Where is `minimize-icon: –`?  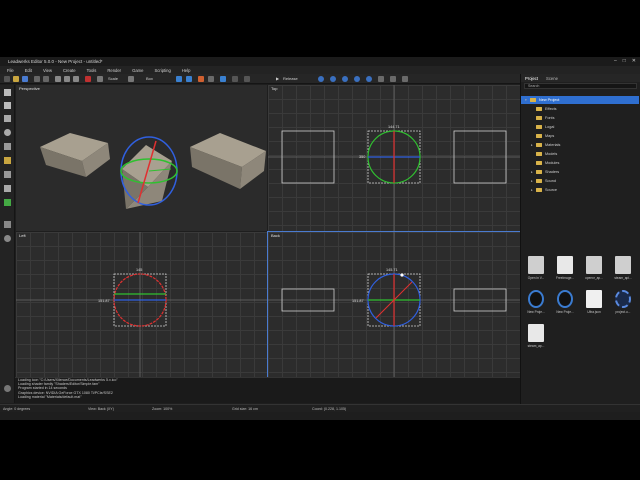 minimize-icon: – is located at coordinates (615, 61).